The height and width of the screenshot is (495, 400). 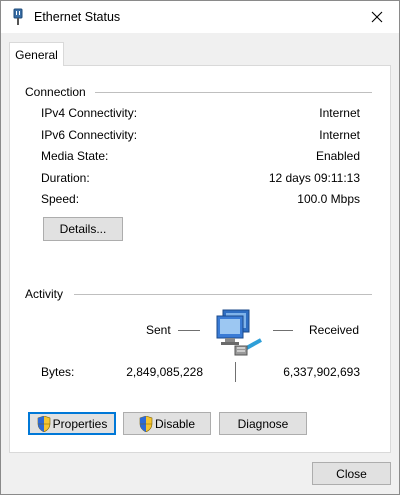 I want to click on bytes-sent-value: 2,849,085,228, so click(x=164, y=372).